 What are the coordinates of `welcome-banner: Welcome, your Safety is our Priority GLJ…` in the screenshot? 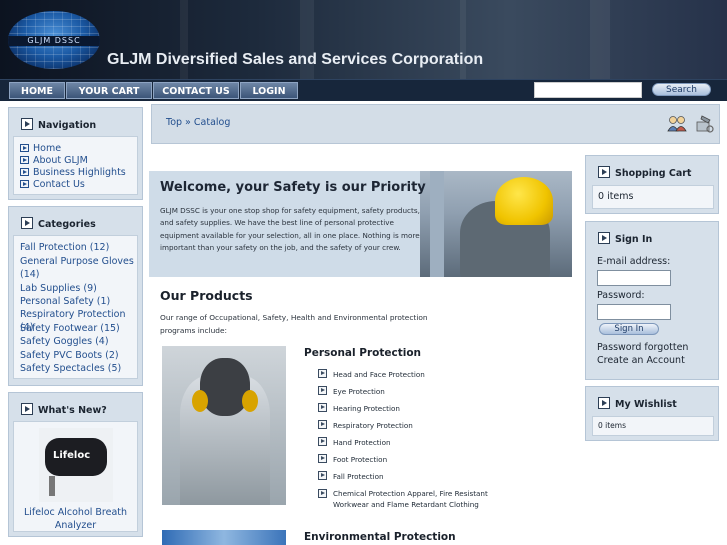 It's located at (360, 224).